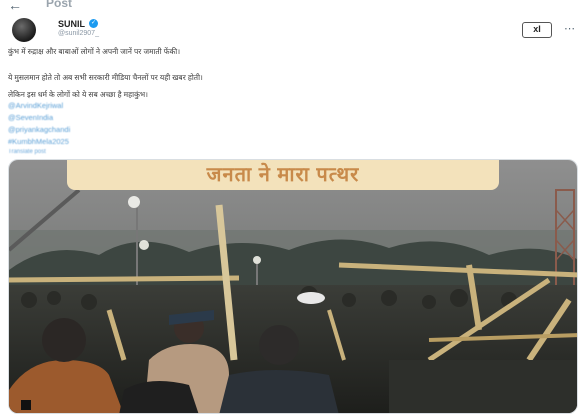 This screenshot has width=586, height=414. I want to click on author-handle: @sunil2907_, so click(78, 33).